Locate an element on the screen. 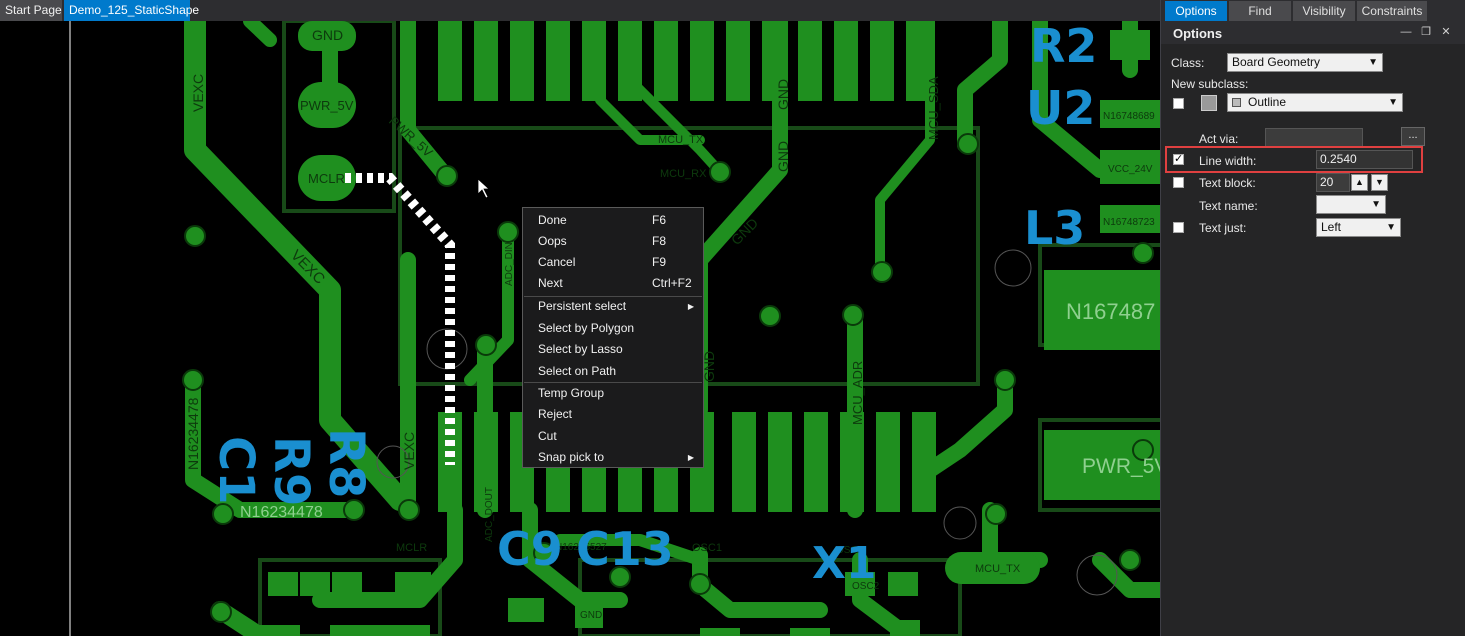  close-icon: ✕ is located at coordinates (1446, 32).